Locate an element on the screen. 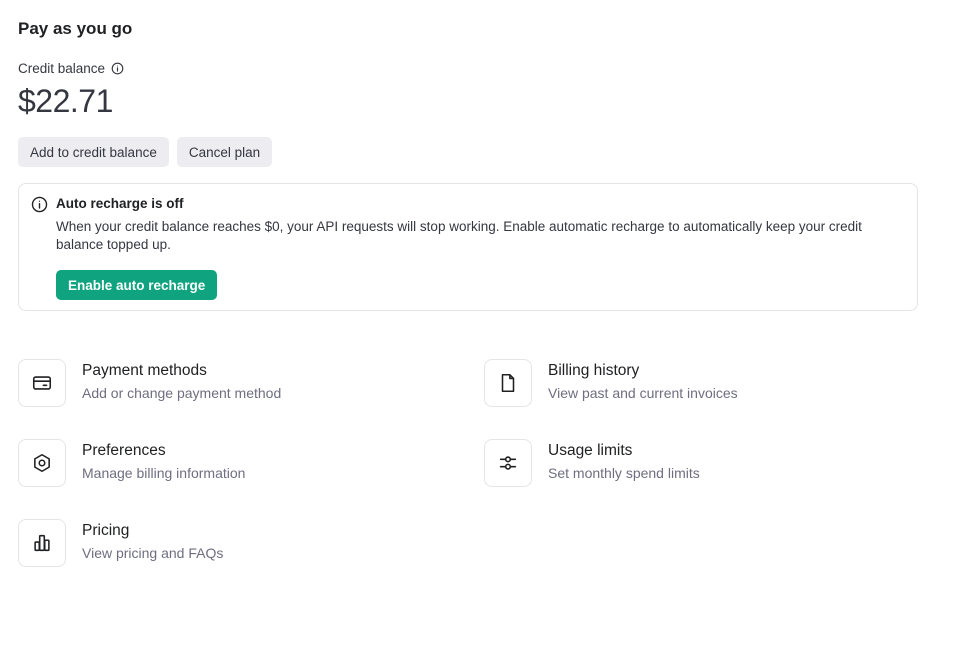 The height and width of the screenshot is (667, 976). preferences-description: Manage billing information is located at coordinates (164, 473).